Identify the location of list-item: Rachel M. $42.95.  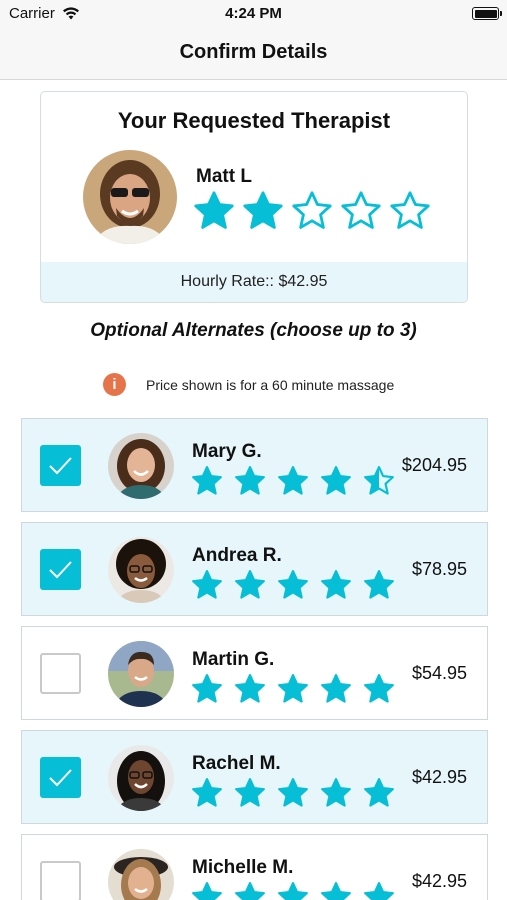
(254, 777).